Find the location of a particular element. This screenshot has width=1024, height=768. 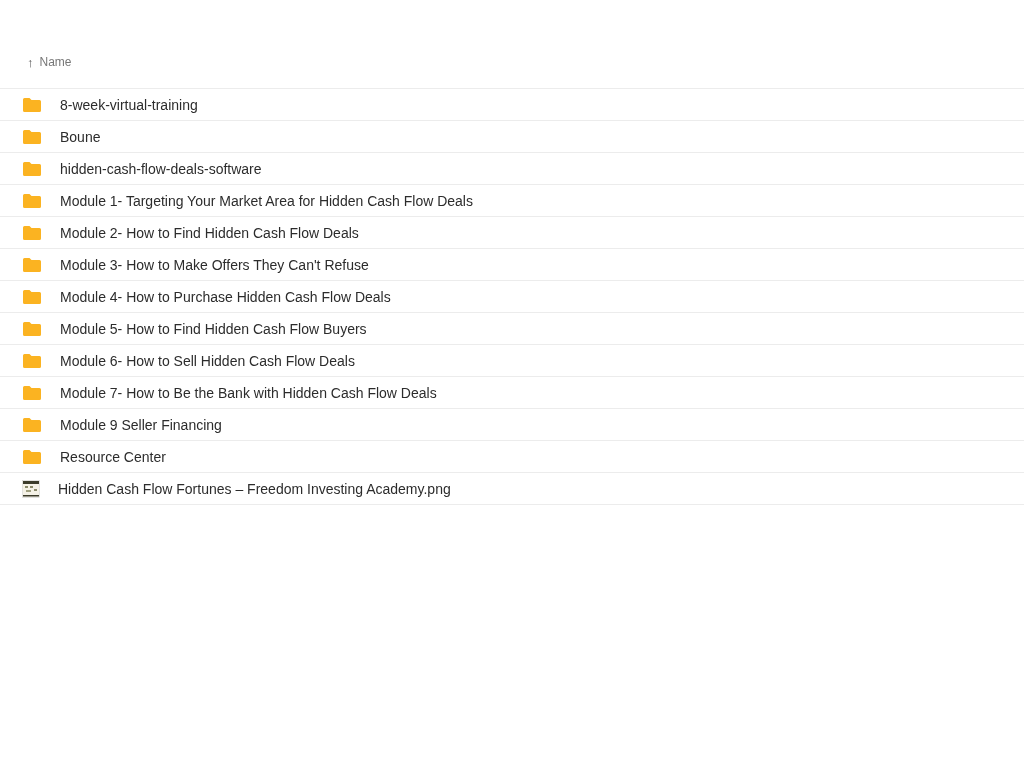

file-name: 8-week-virtual-training is located at coordinates (129, 104).